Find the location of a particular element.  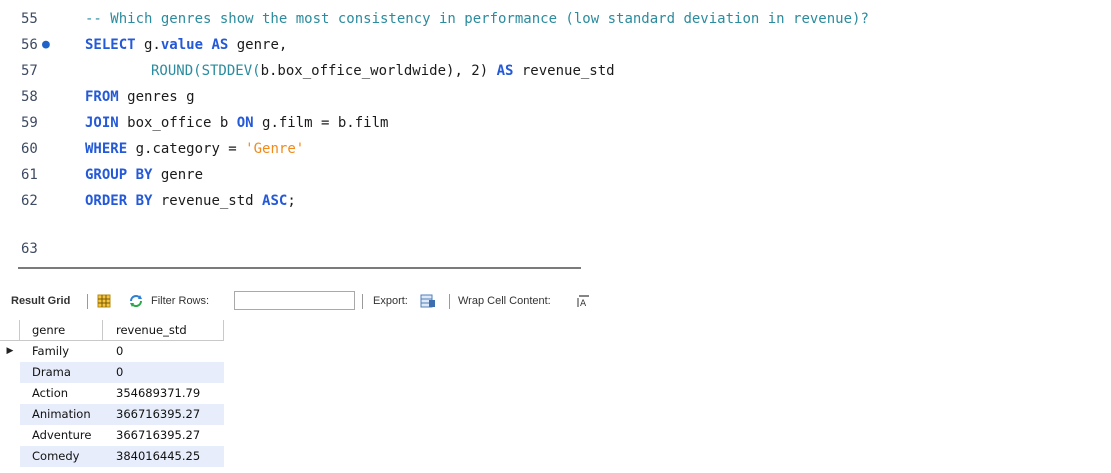

svg-text: A is located at coordinates (583, 303).